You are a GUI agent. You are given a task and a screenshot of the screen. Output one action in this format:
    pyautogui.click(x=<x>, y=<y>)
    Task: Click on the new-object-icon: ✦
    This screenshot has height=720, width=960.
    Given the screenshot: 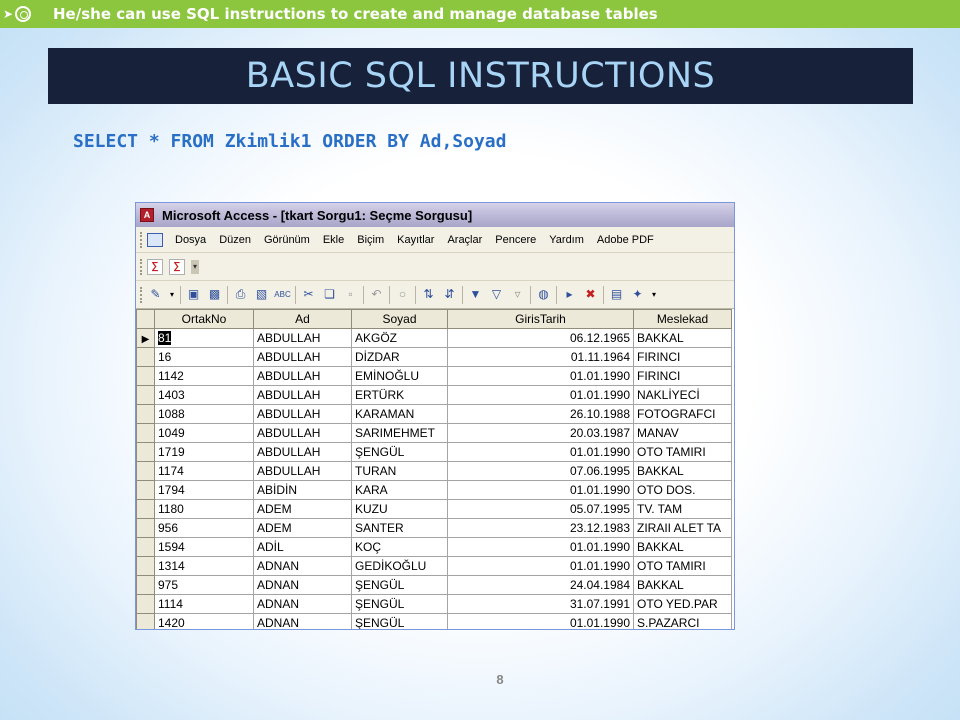 What is the action you would take?
    pyautogui.click(x=637, y=294)
    